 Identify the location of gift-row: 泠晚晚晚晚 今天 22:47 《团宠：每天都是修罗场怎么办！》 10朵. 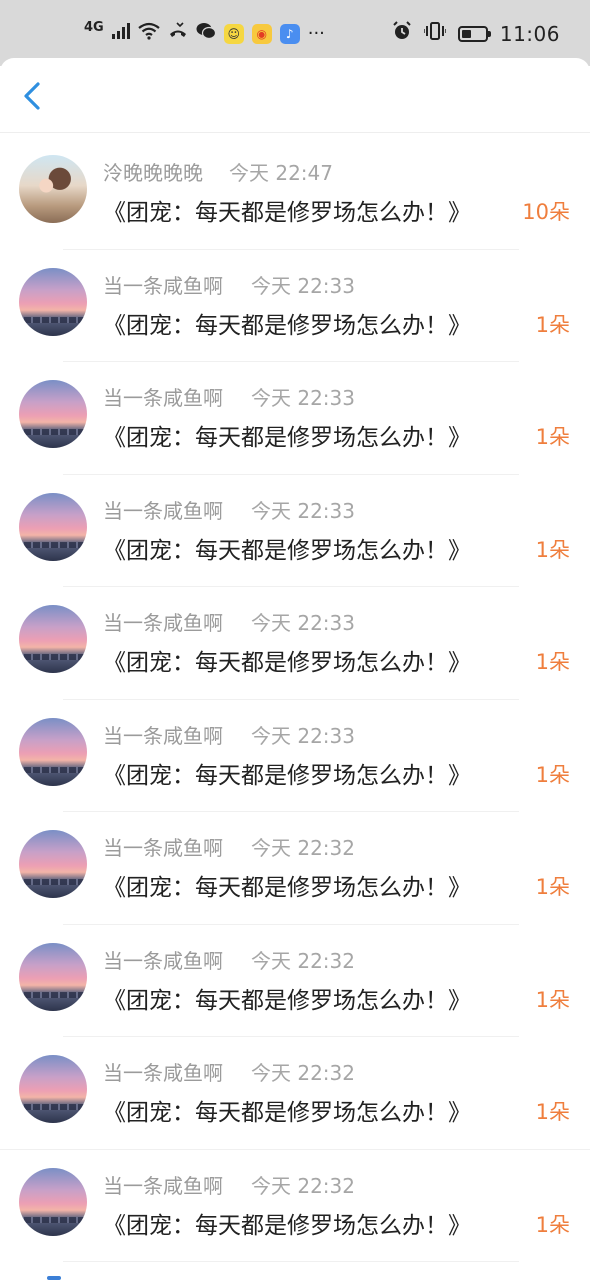
(295, 193).